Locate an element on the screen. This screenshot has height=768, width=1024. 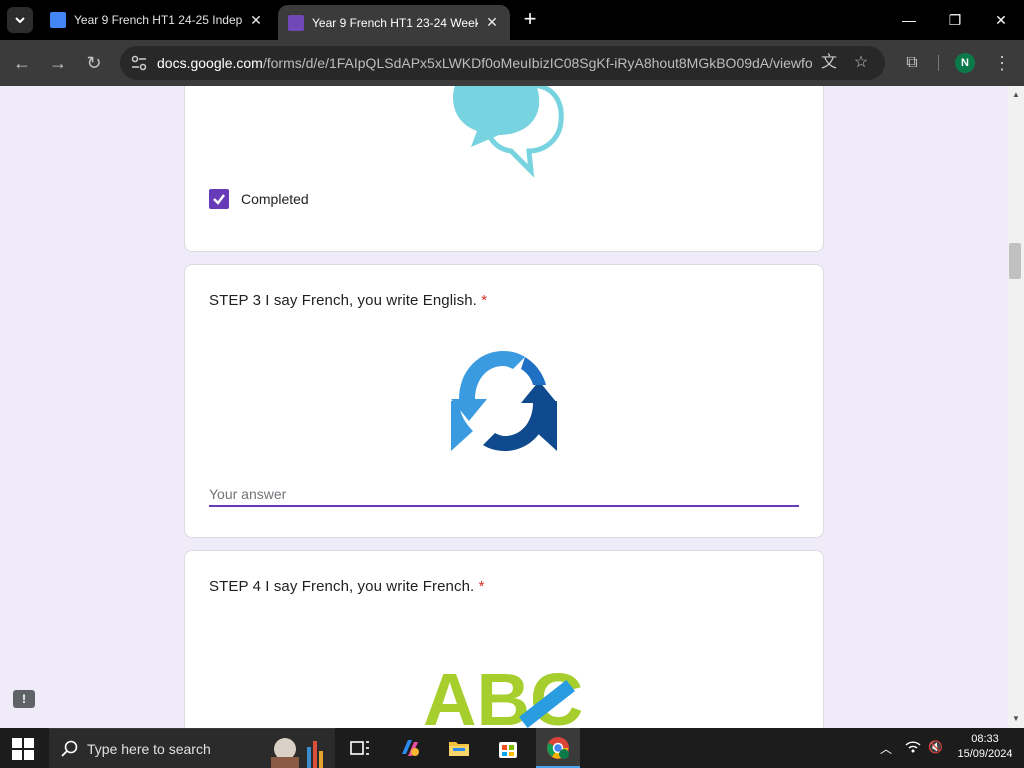
forward-icon: → is located at coordinates (58, 63).